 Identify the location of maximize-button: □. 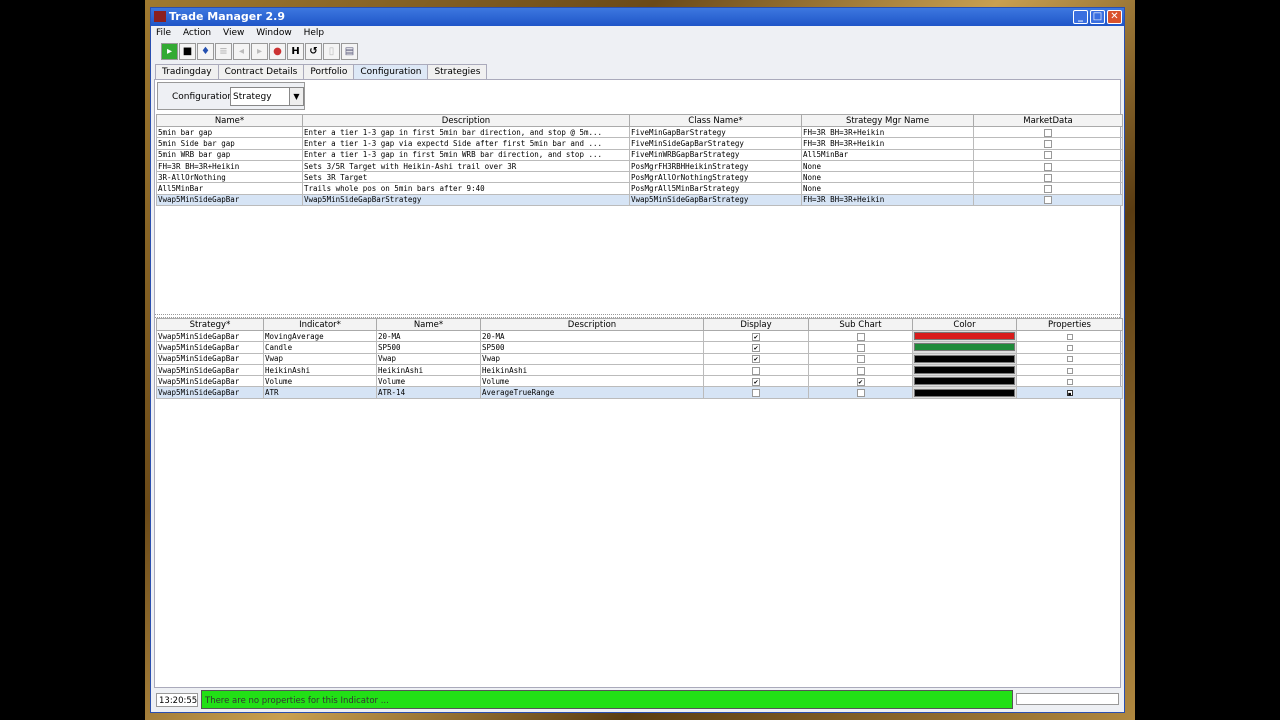
(1097, 17).